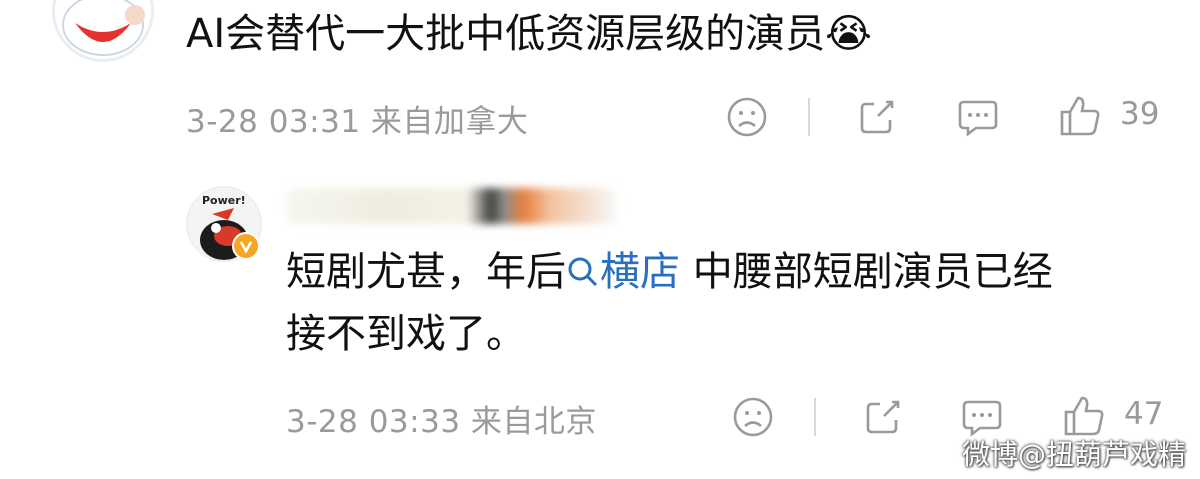 This screenshot has width=1200, height=479. I want to click on hashtag-link: 横店, so click(623, 272).